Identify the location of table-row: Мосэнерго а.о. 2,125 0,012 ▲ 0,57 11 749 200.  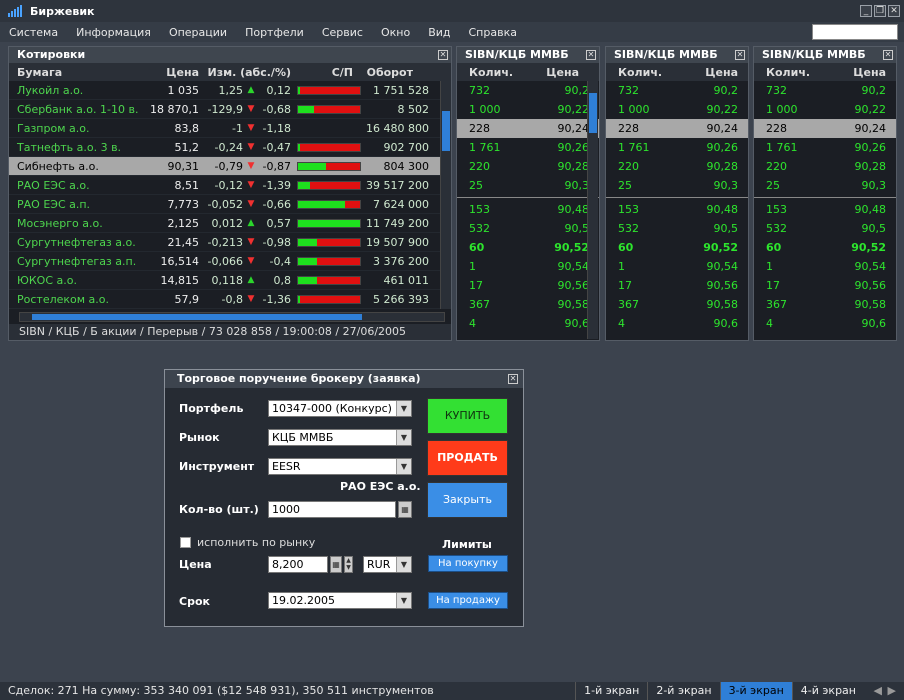
(230, 223).